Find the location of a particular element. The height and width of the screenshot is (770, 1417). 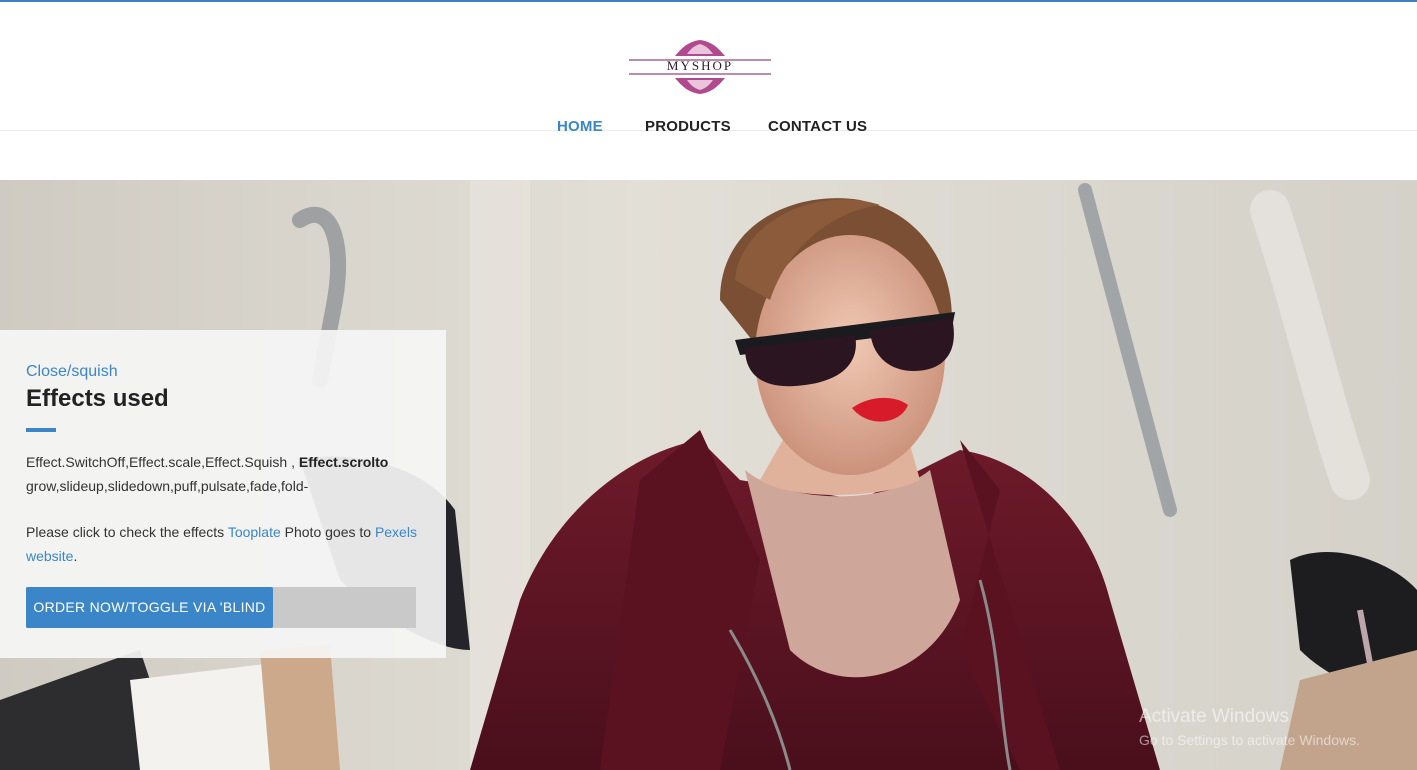

description-suffix: . is located at coordinates (75, 556).